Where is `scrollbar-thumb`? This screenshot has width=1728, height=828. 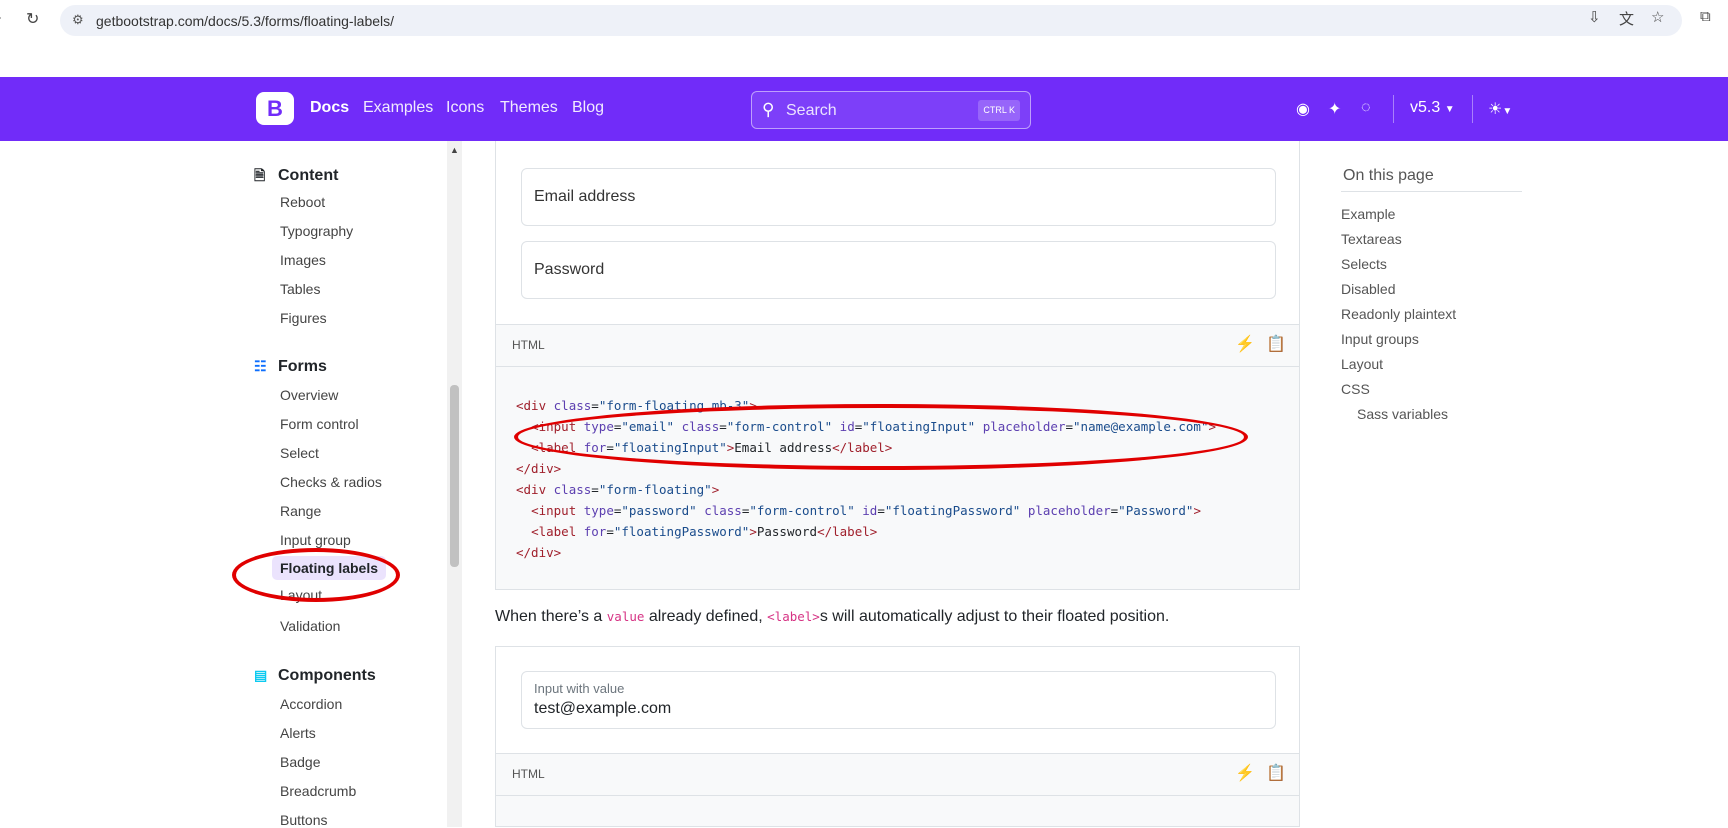
scrollbar-thumb is located at coordinates (454, 476).